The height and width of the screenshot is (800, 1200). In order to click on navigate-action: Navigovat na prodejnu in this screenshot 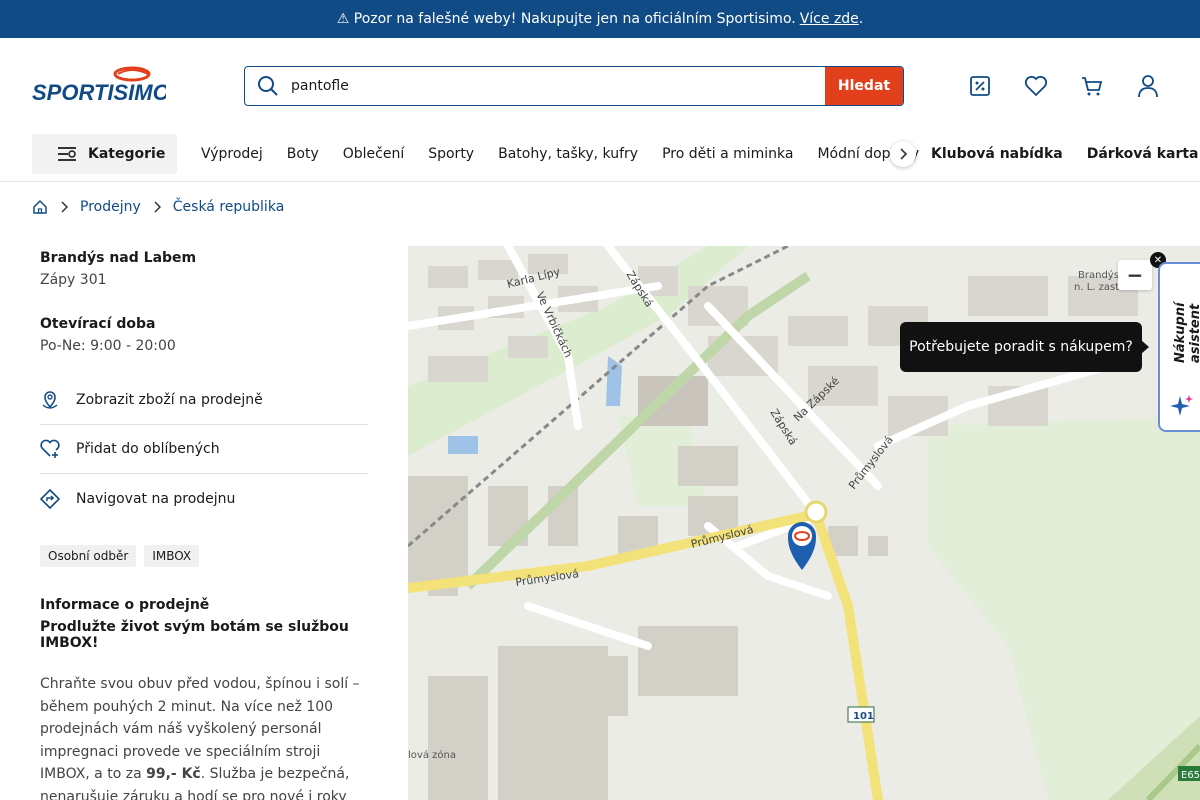, I will do `click(204, 498)`.